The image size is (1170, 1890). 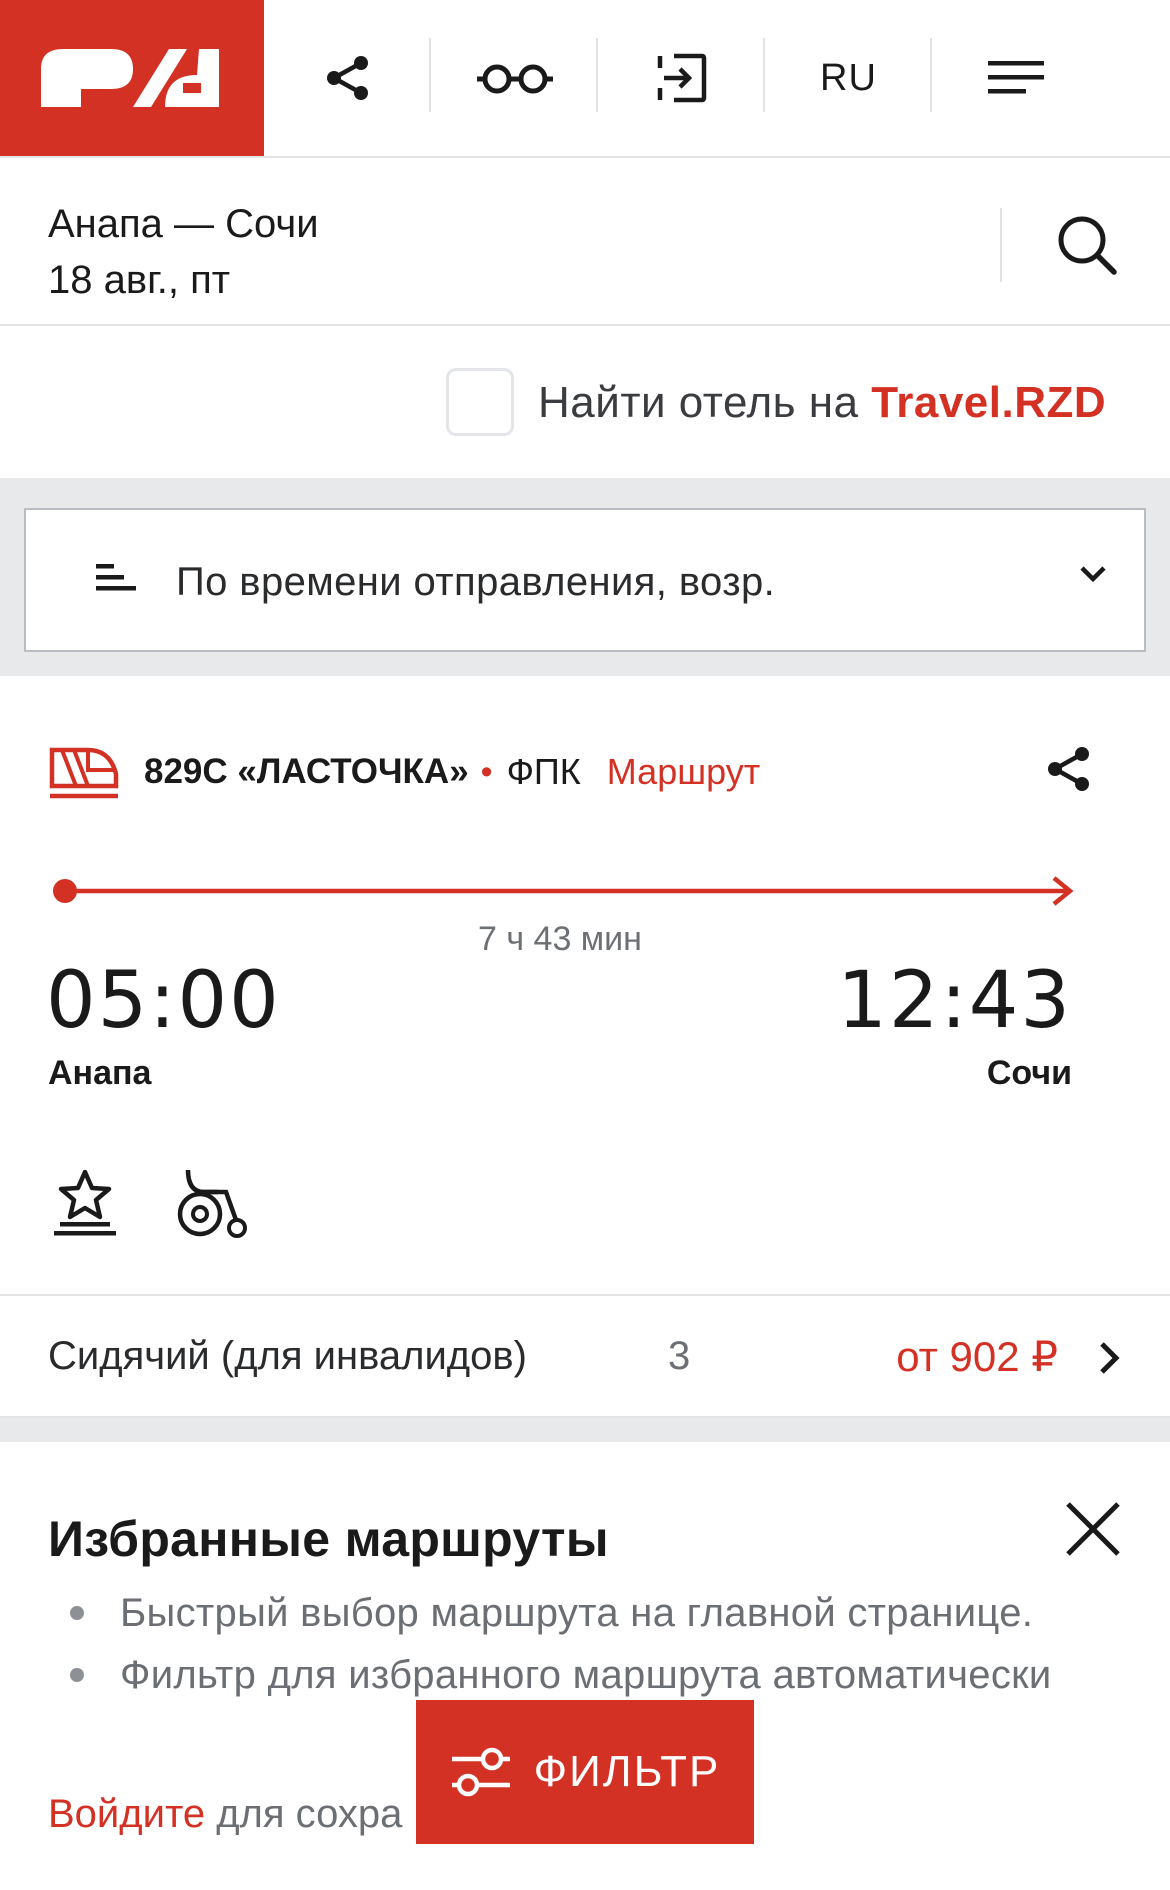 I want to click on search-button, so click(x=1087, y=245).